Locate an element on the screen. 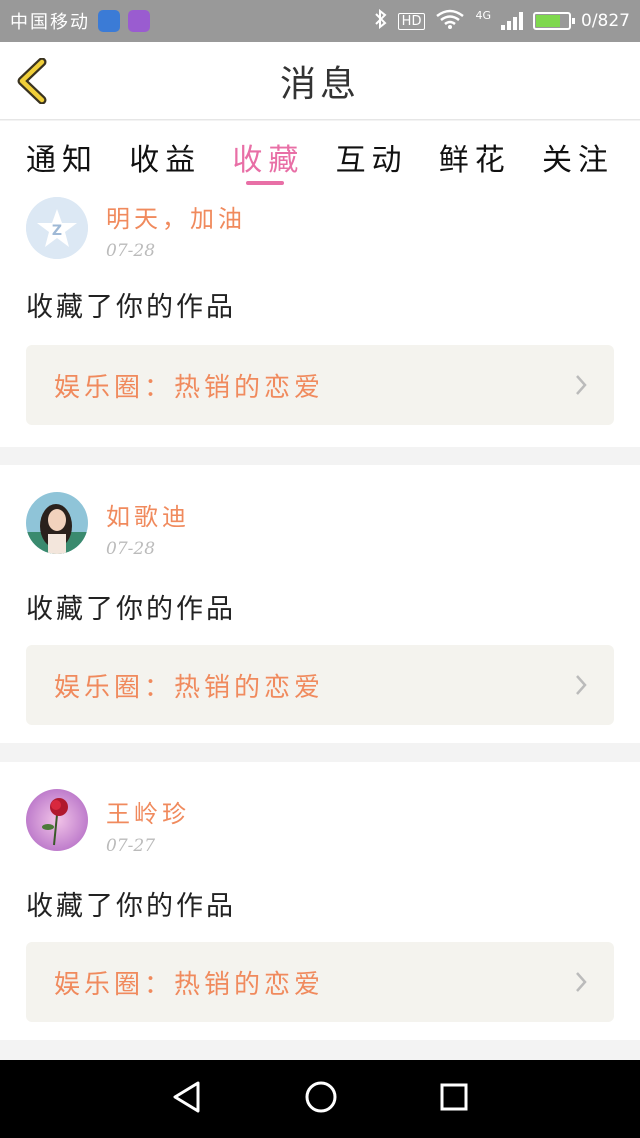 This screenshot has width=640, height=1138. notification-app-icon is located at coordinates (109, 21).